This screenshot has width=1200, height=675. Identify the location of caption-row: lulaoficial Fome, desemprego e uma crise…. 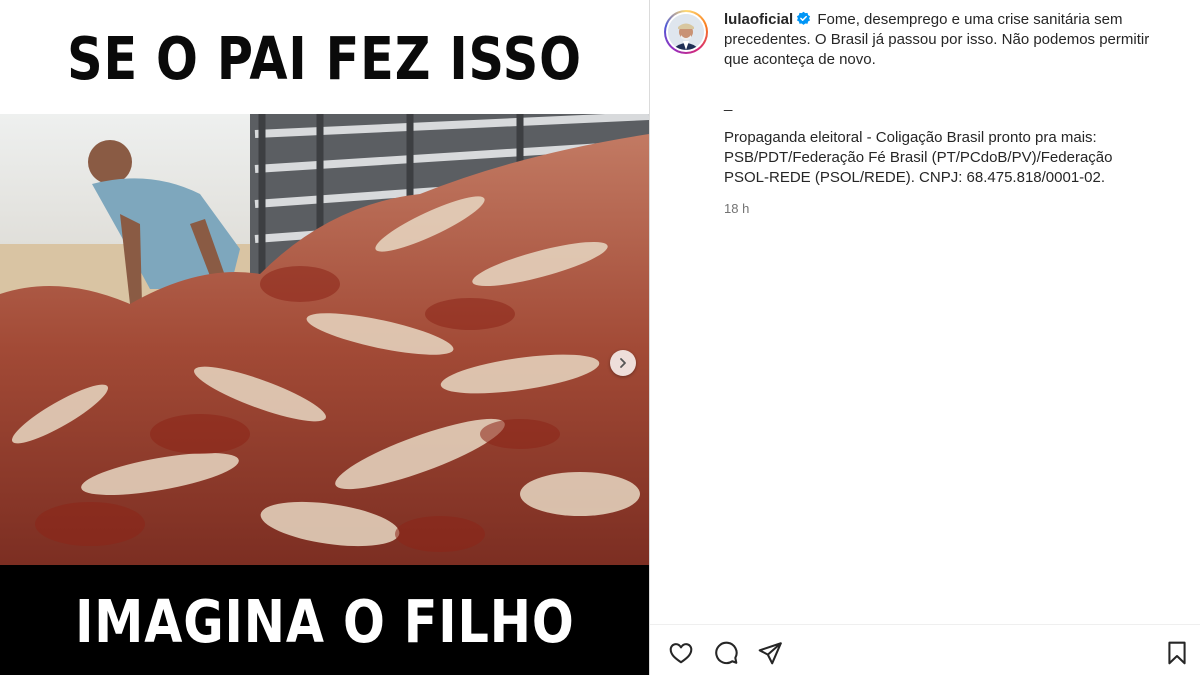
(924, 99).